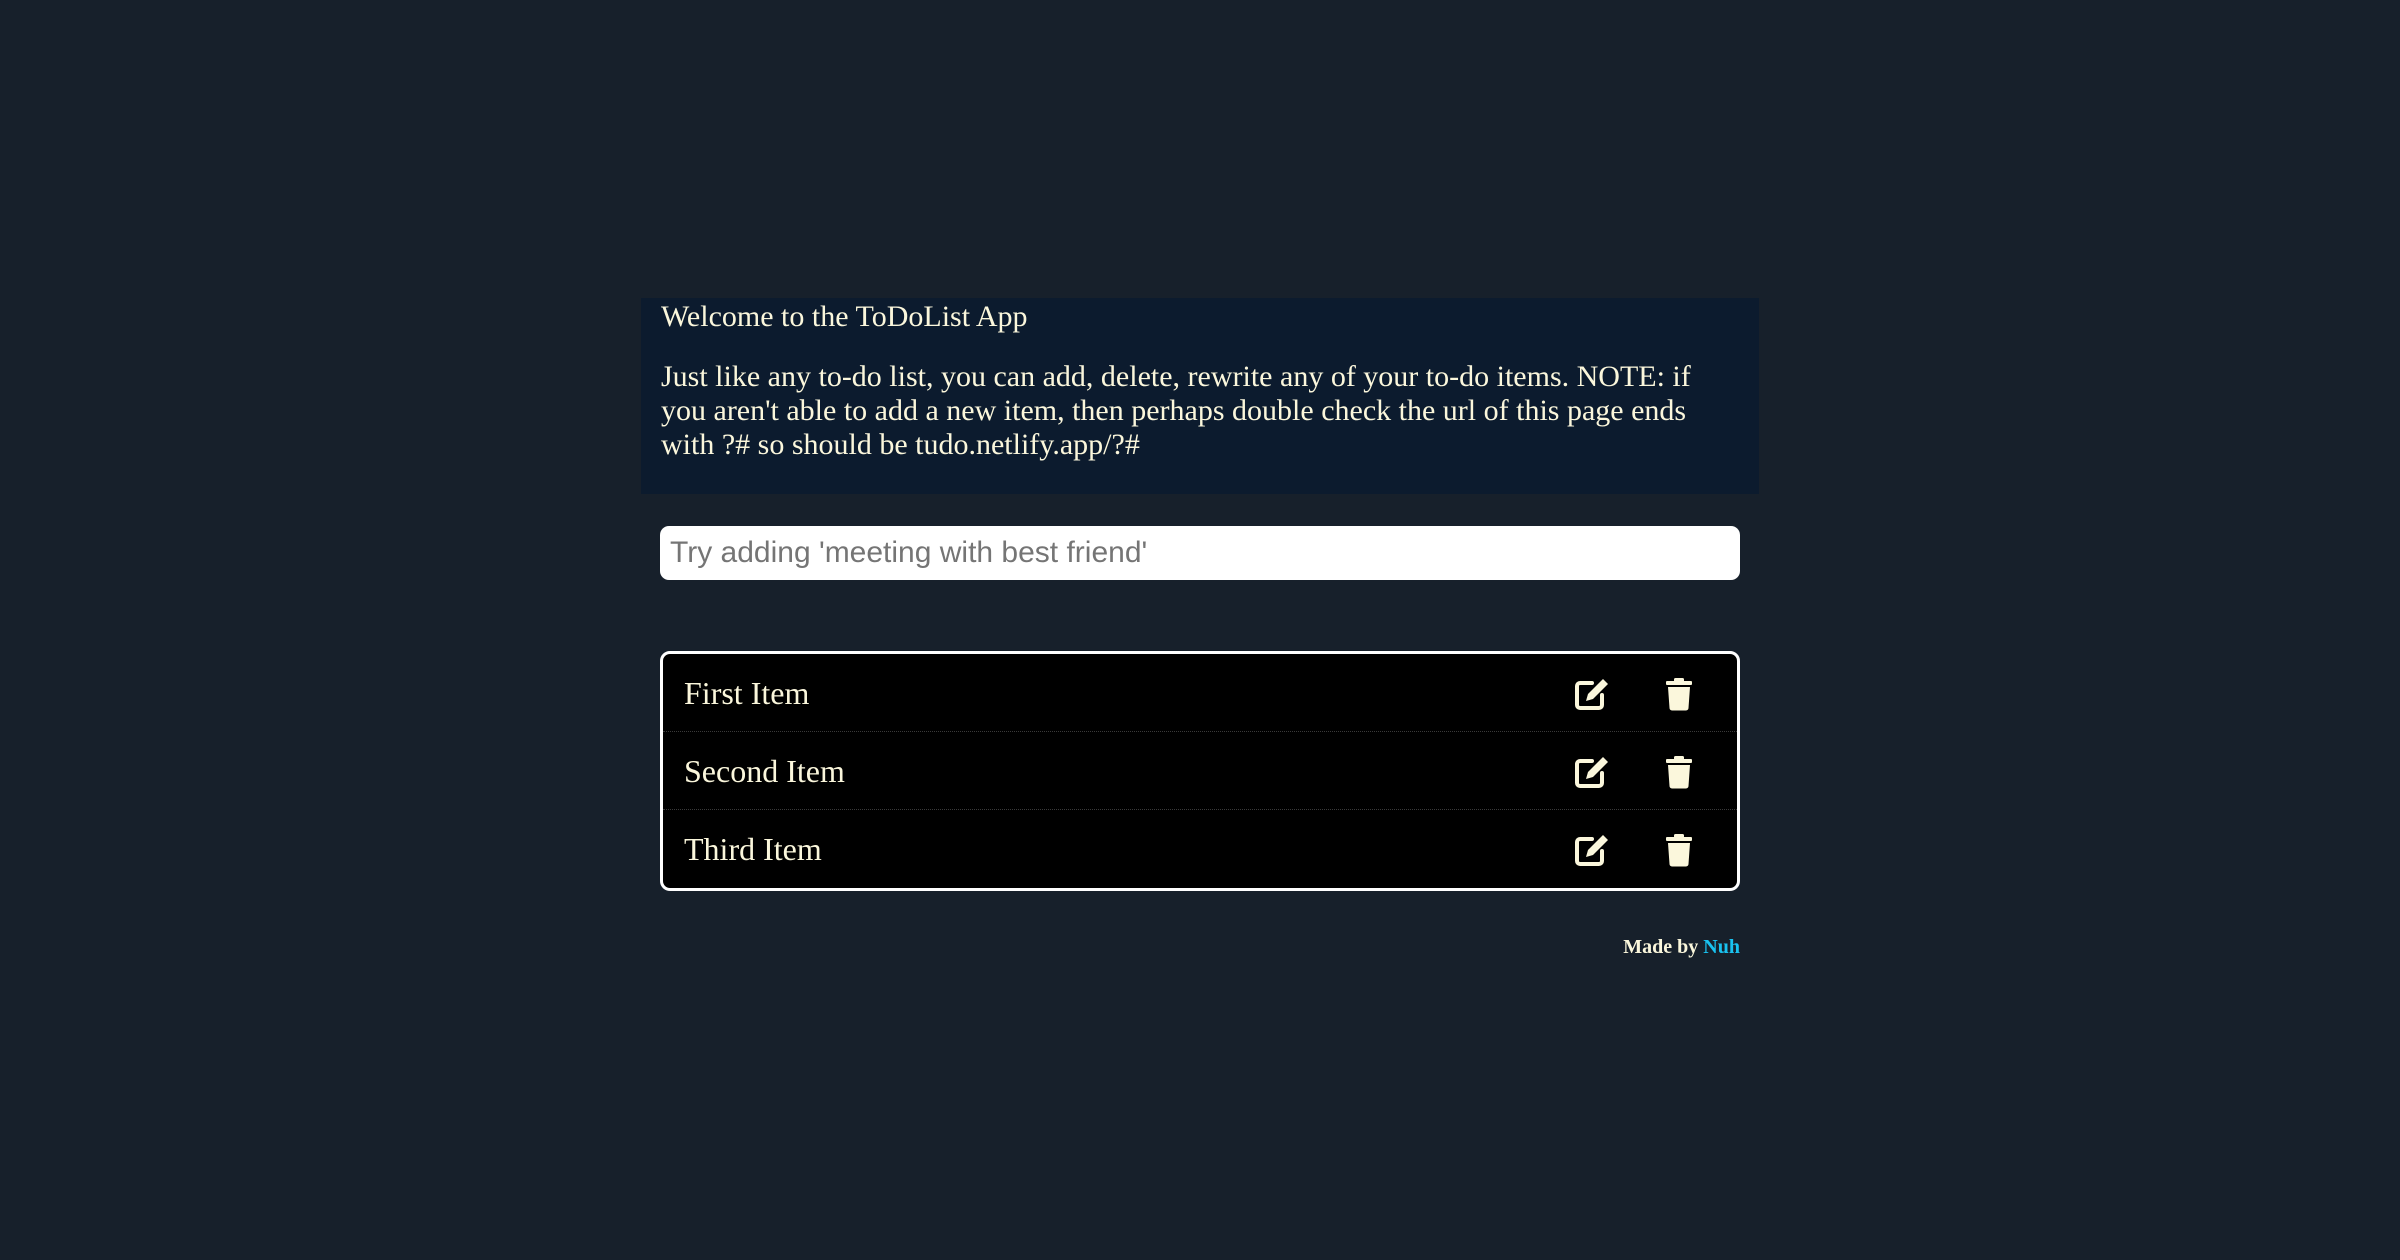 This screenshot has width=2400, height=1260. I want to click on todo-item: Third Item, so click(1200, 849).